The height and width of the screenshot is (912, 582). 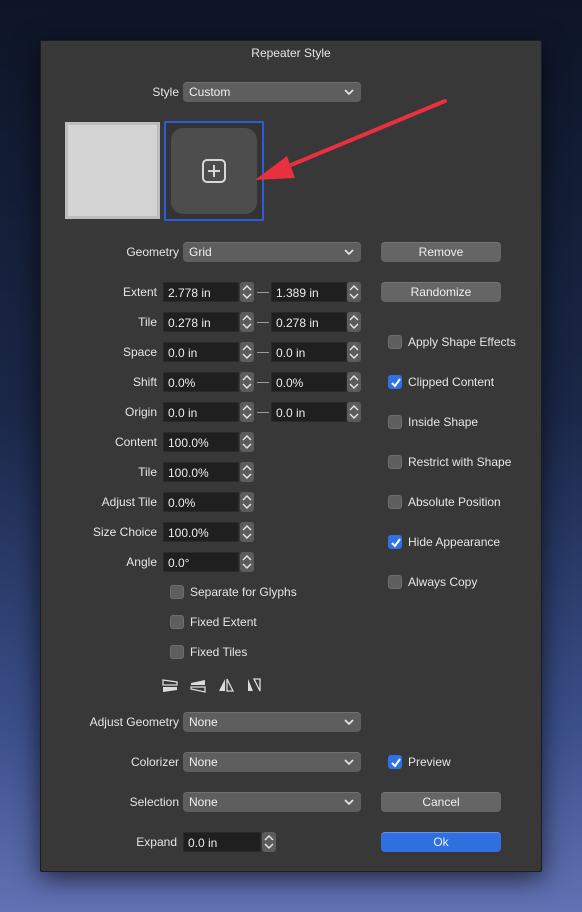 I want to click on dialog-title: Repeater Style, so click(x=291, y=53).